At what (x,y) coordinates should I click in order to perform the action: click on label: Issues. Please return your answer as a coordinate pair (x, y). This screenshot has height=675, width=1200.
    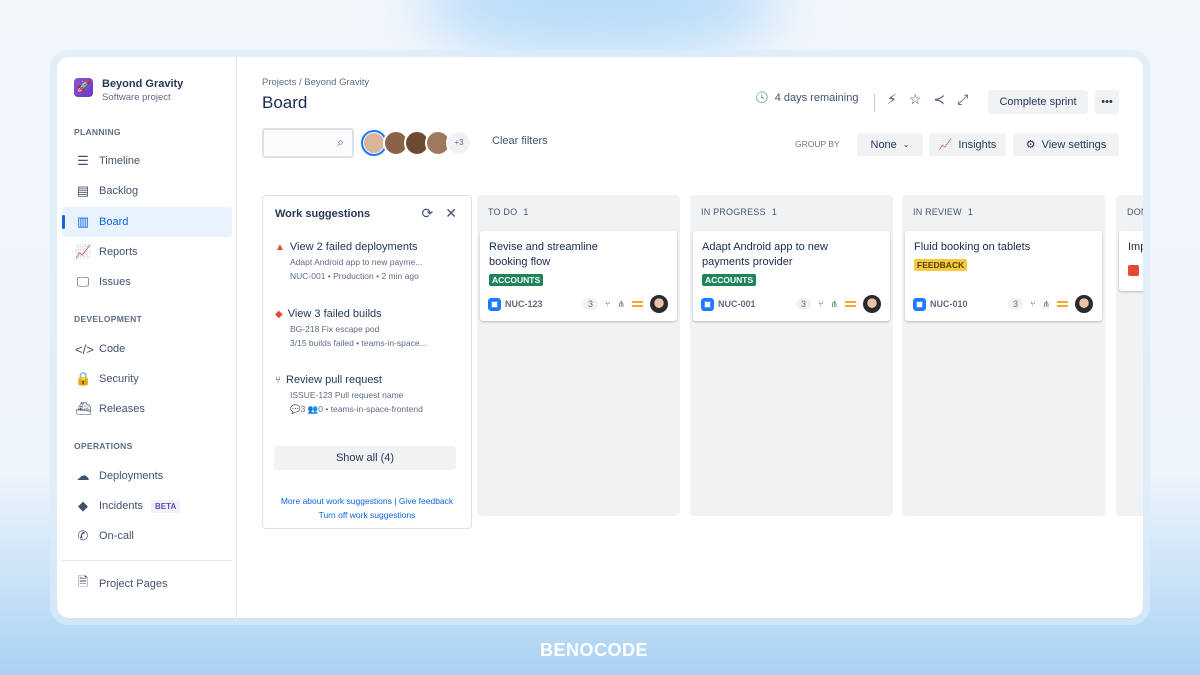
    Looking at the image, I should click on (115, 282).